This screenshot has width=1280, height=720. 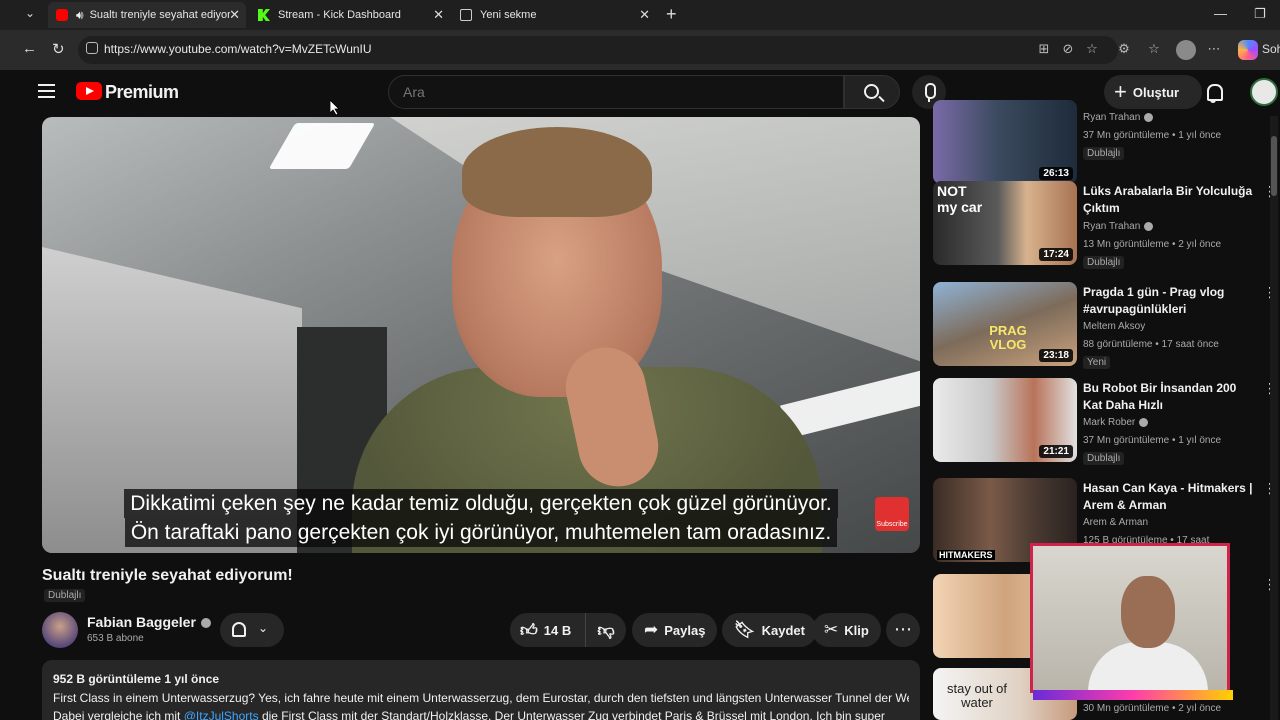 What do you see at coordinates (221, 714) in the screenshot?
I see `channel-mention-link: @ItzJulShorts` at bounding box center [221, 714].